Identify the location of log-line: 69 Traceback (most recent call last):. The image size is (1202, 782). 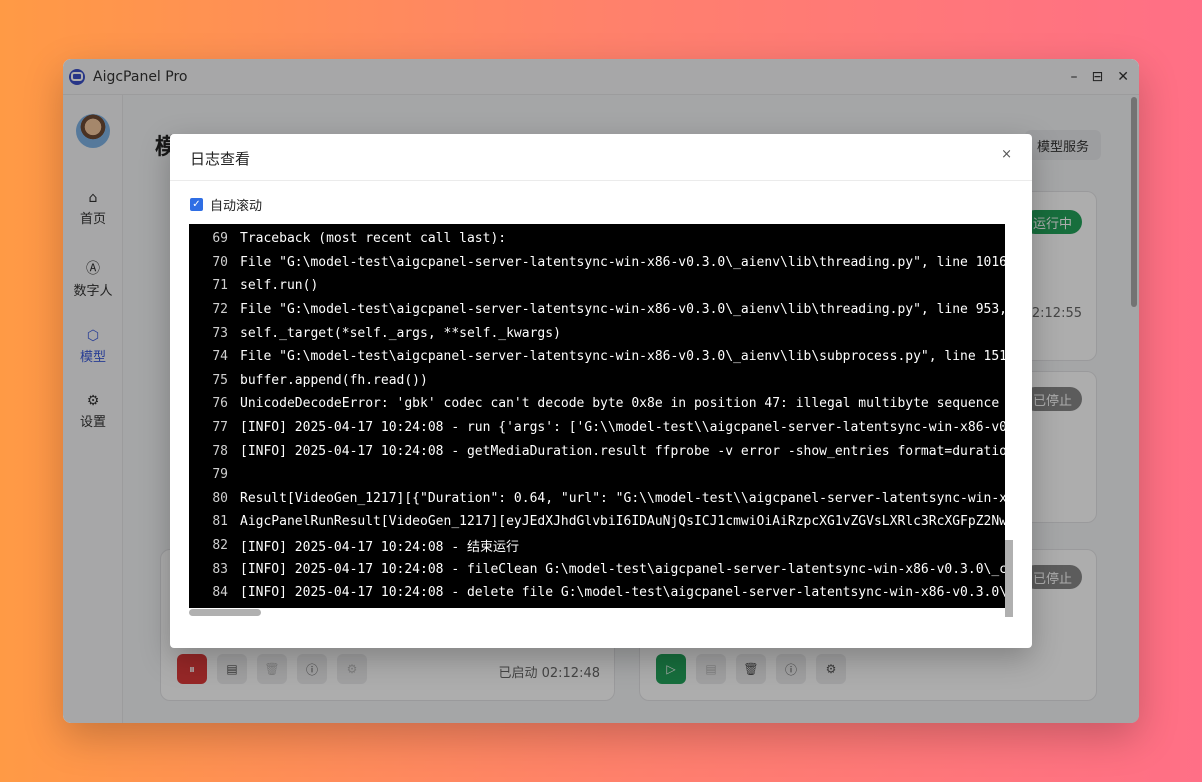
(347, 239).